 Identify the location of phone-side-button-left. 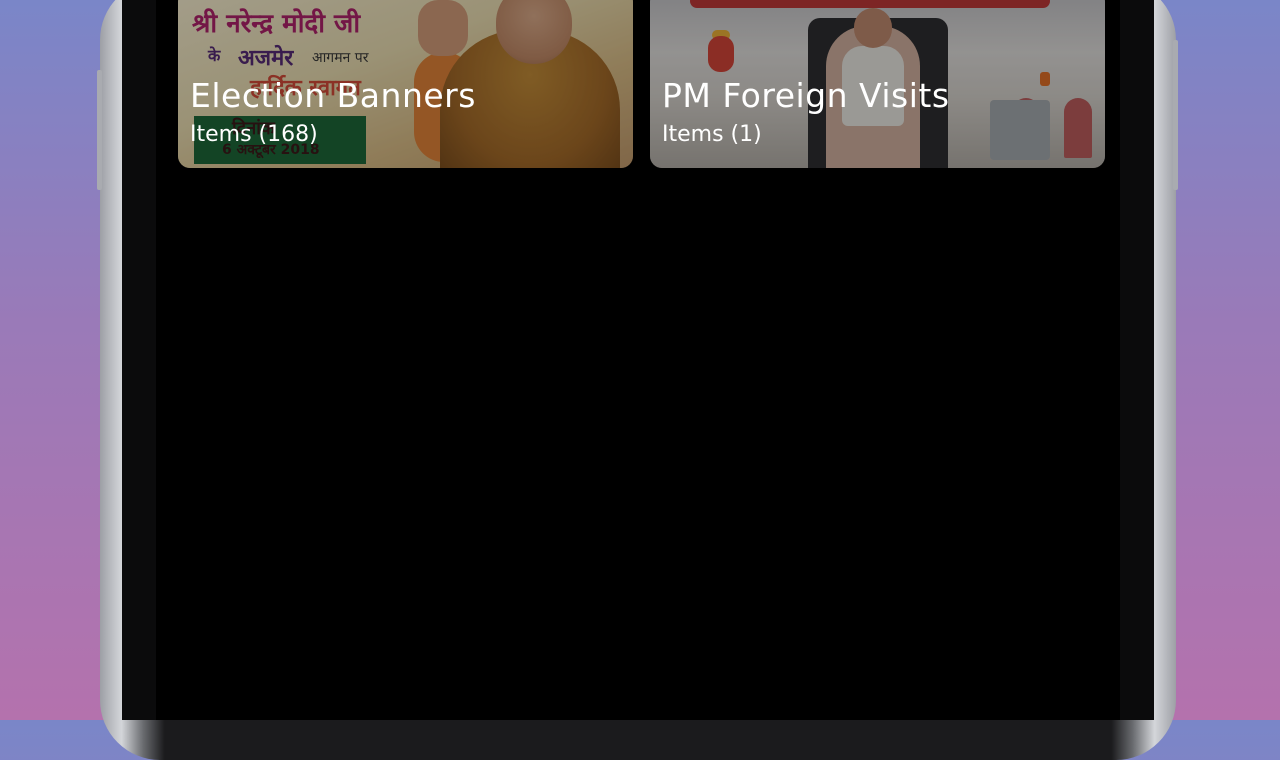
(99, 130).